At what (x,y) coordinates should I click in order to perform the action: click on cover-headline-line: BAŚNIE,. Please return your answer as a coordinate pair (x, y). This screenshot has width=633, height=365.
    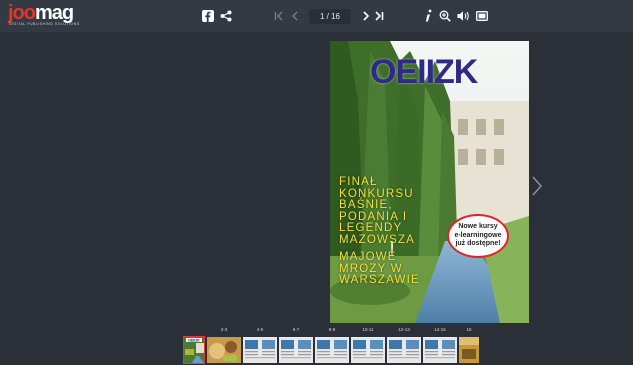
    Looking at the image, I should click on (366, 205).